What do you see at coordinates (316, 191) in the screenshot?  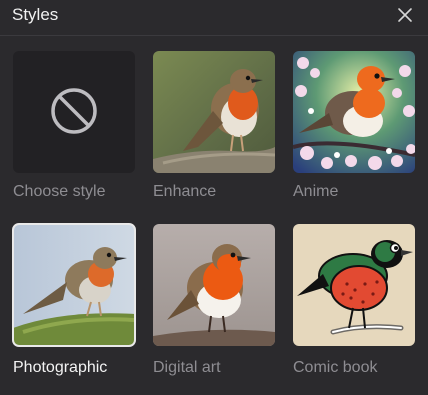 I see `style-label-anime: Anime` at bounding box center [316, 191].